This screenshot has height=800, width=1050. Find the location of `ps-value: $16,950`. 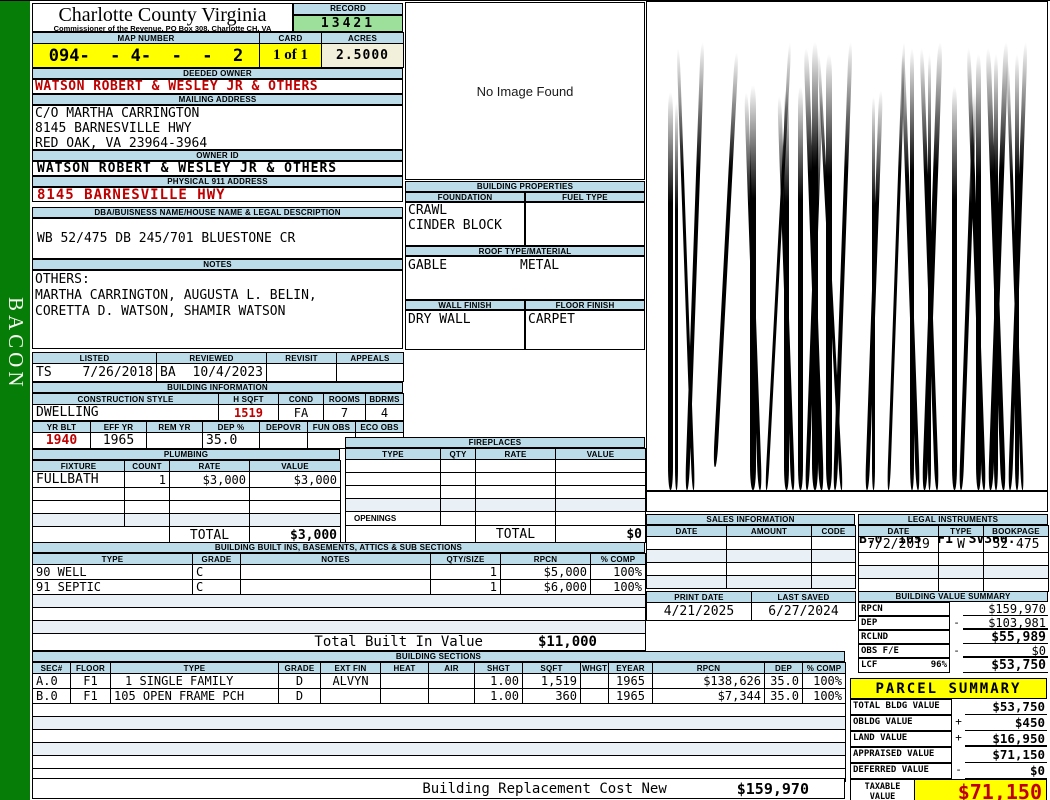

ps-value: $16,950 is located at coordinates (1006, 739).